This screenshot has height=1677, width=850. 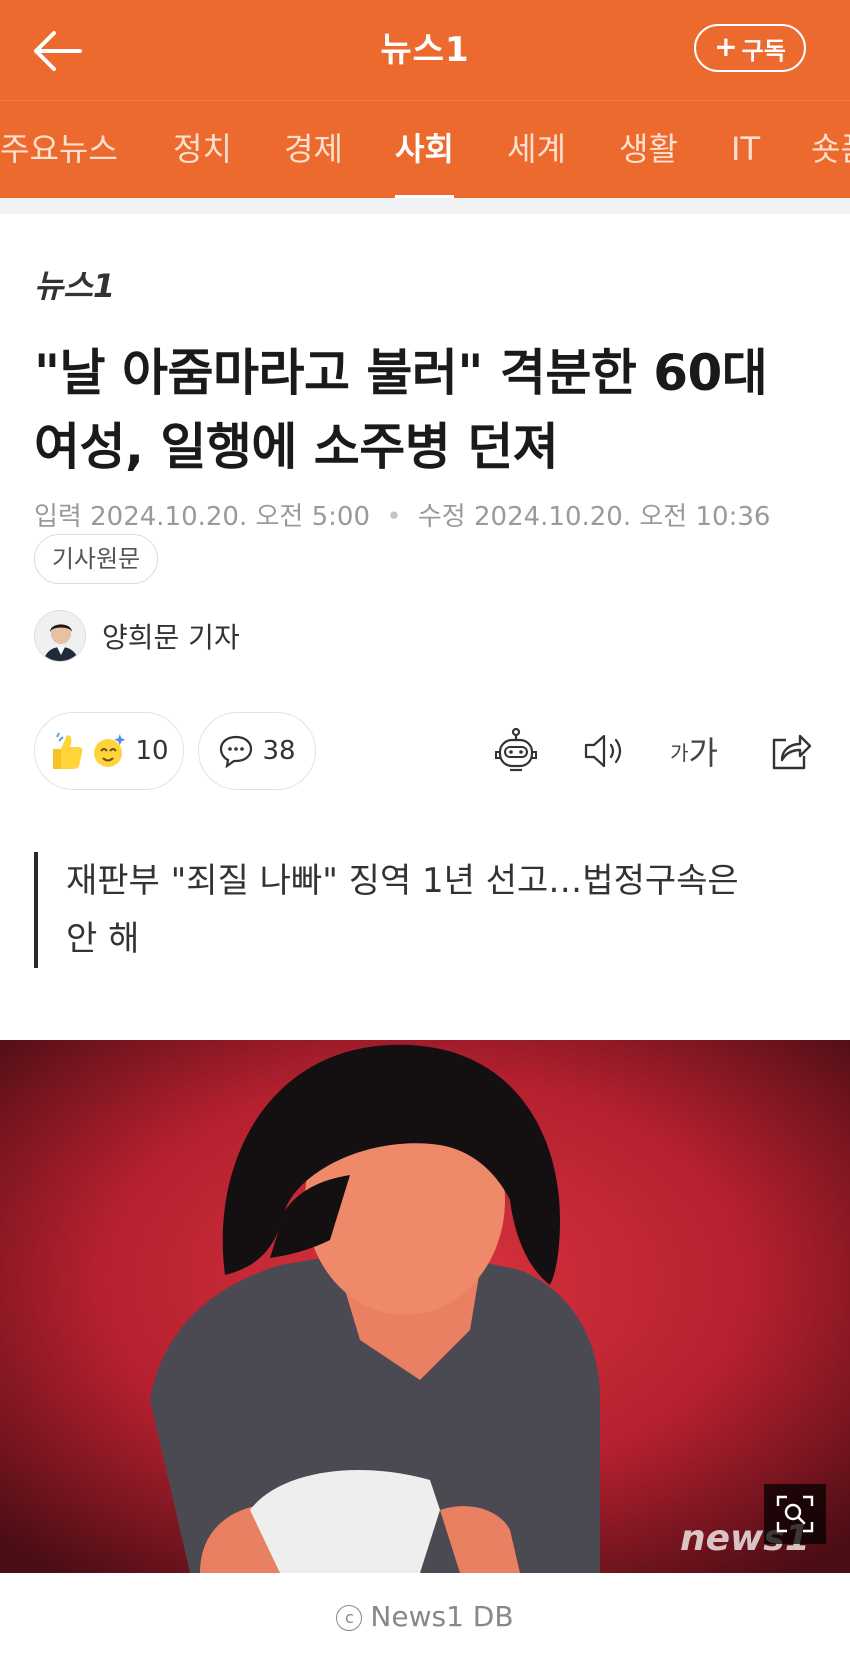 I want to click on tab-society: 사회, so click(x=424, y=150).